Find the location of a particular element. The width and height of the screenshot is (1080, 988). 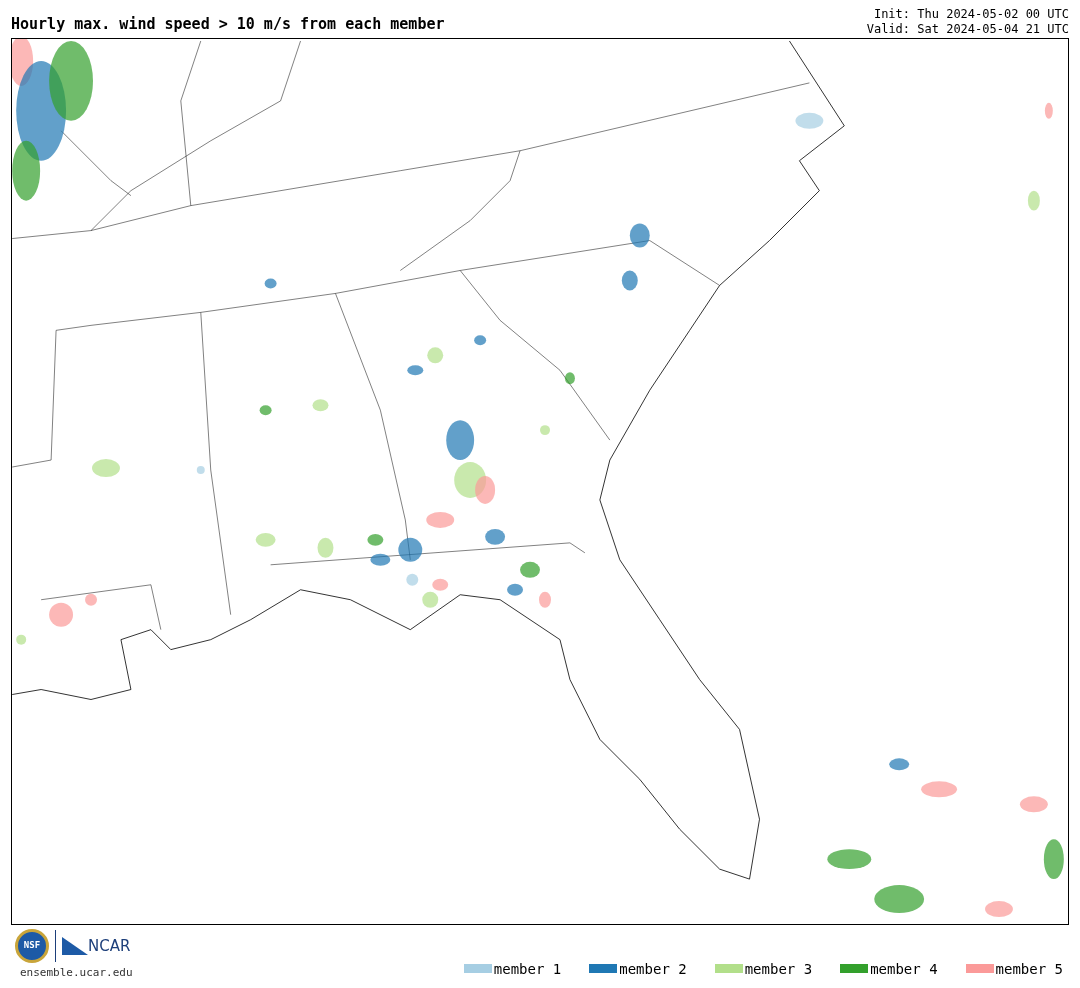

chart-title: Hourly max. wind speed > 10 m/s from each member is located at coordinates (228, 26).